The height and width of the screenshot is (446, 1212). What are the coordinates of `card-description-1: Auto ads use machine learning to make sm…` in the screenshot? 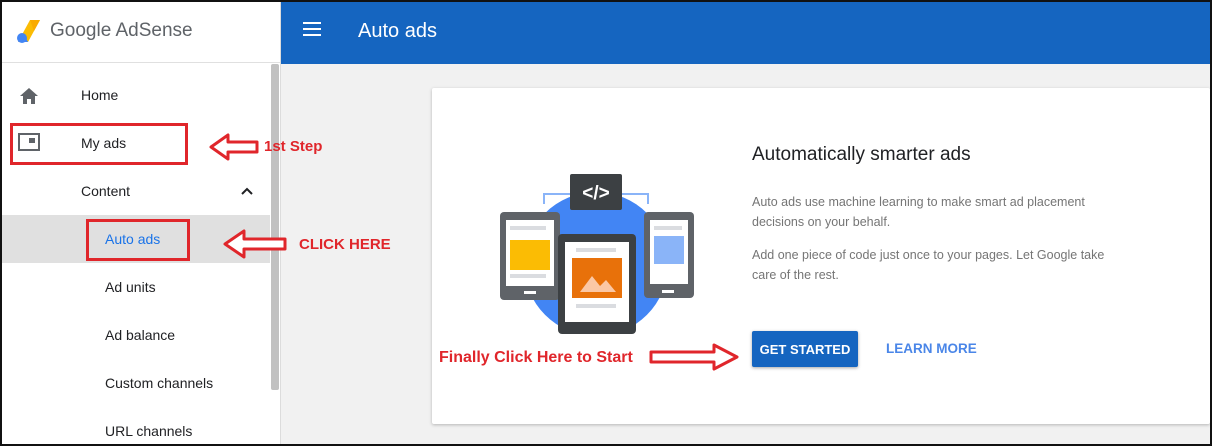 It's located at (918, 212).